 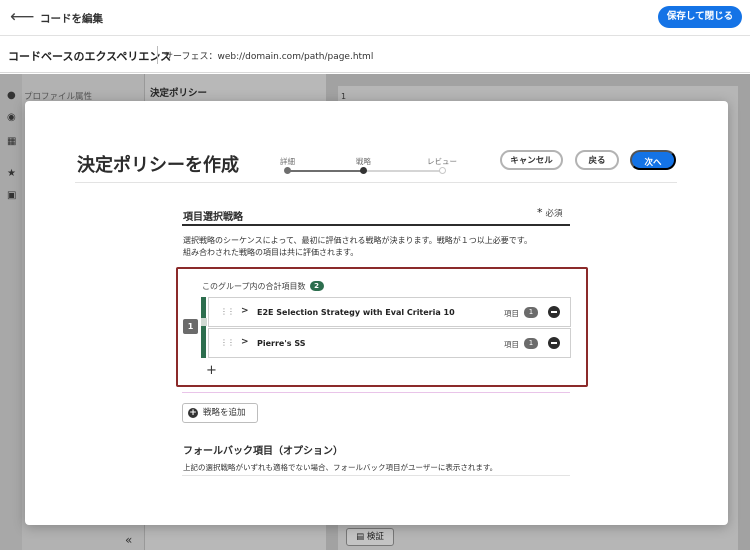 What do you see at coordinates (344, 96) in the screenshot?
I see `line-number: 1` at bounding box center [344, 96].